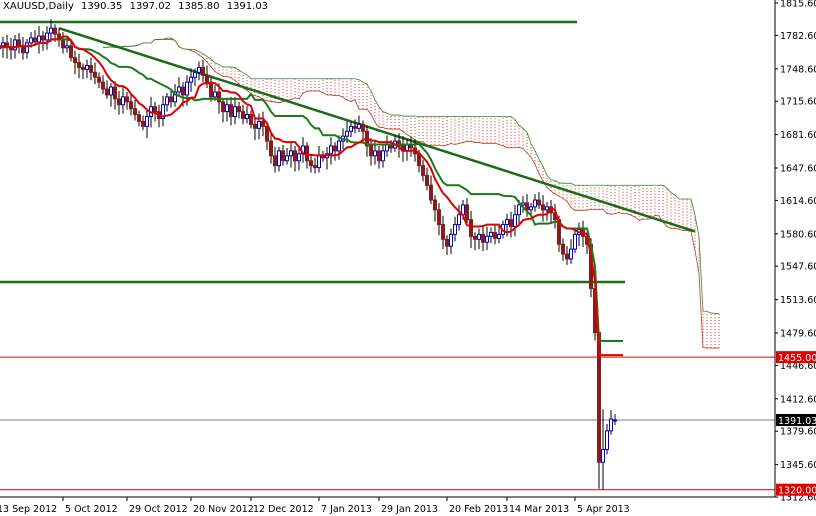  What do you see at coordinates (158, 509) in the screenshot?
I see `x-tick-label: 29 Oct 2012` at bounding box center [158, 509].